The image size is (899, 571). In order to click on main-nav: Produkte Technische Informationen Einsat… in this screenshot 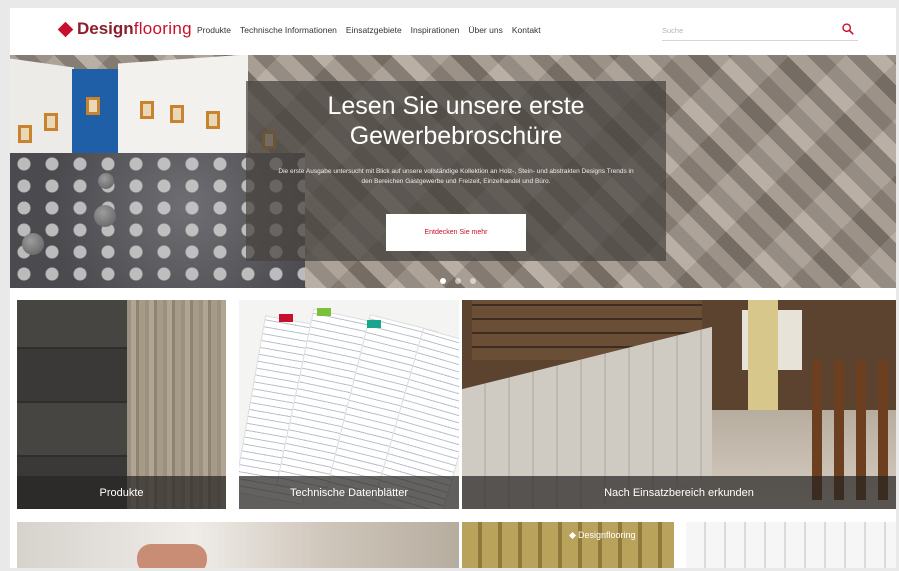, I will do `click(369, 30)`.